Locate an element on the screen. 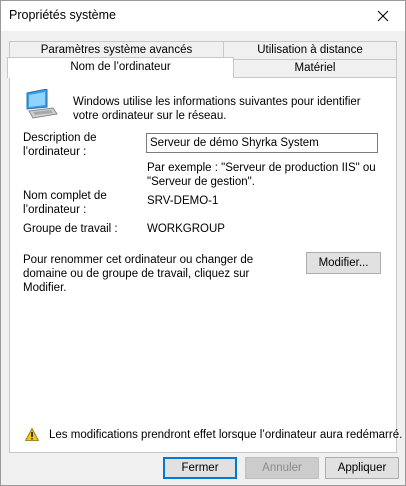 Image resolution: width=406 pixels, height=486 pixels. tab-hardware: Matériel is located at coordinates (315, 68).